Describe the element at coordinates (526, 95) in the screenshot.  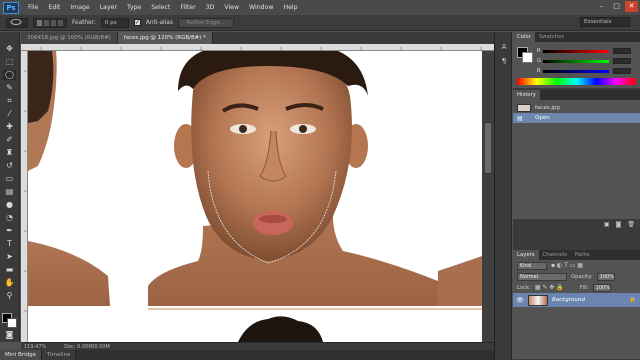
I see `tab-history: History` at that location.